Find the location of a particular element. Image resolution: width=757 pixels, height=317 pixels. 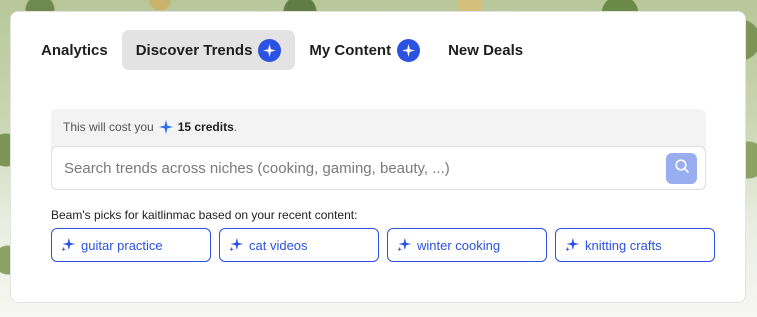

pick-chip-label: guitar practice is located at coordinates (122, 245).